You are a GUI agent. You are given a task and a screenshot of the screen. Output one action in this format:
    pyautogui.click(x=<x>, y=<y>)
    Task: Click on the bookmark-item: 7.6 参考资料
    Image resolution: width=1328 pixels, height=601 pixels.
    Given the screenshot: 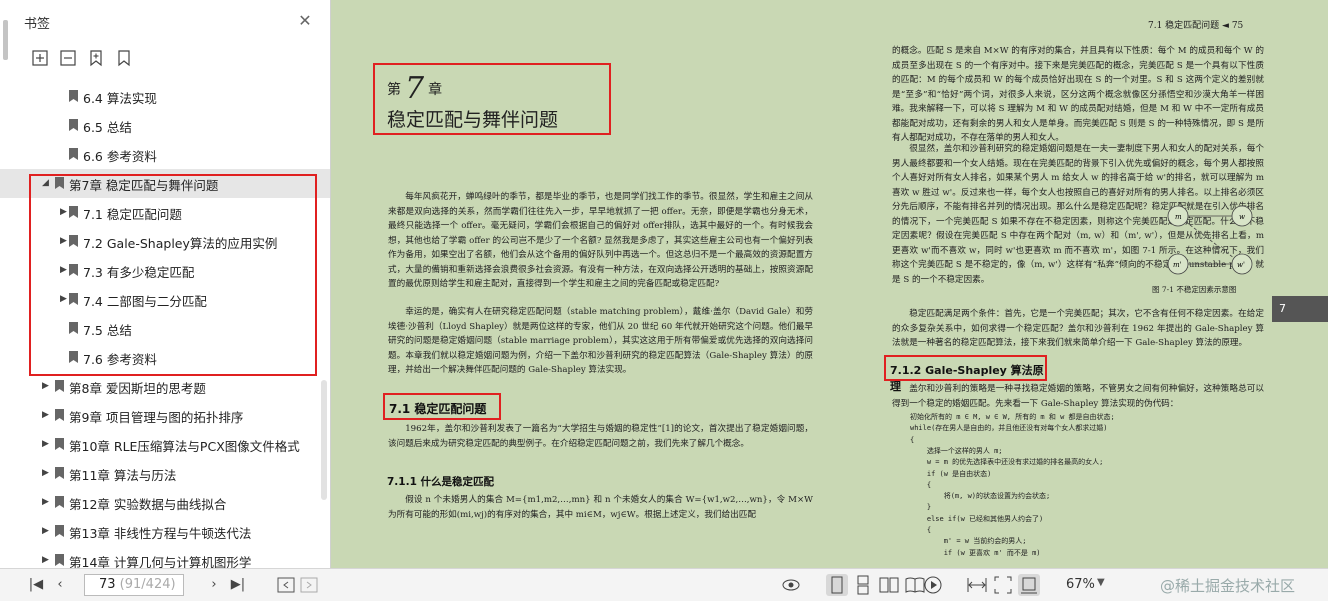 What is the action you would take?
    pyautogui.click(x=165, y=357)
    